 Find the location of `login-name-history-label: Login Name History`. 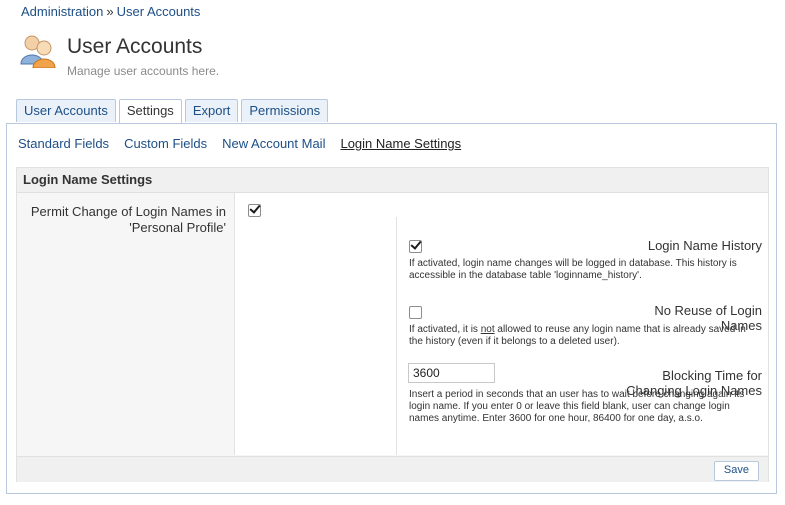

login-name-history-label: Login Name History is located at coordinates (704, 245).